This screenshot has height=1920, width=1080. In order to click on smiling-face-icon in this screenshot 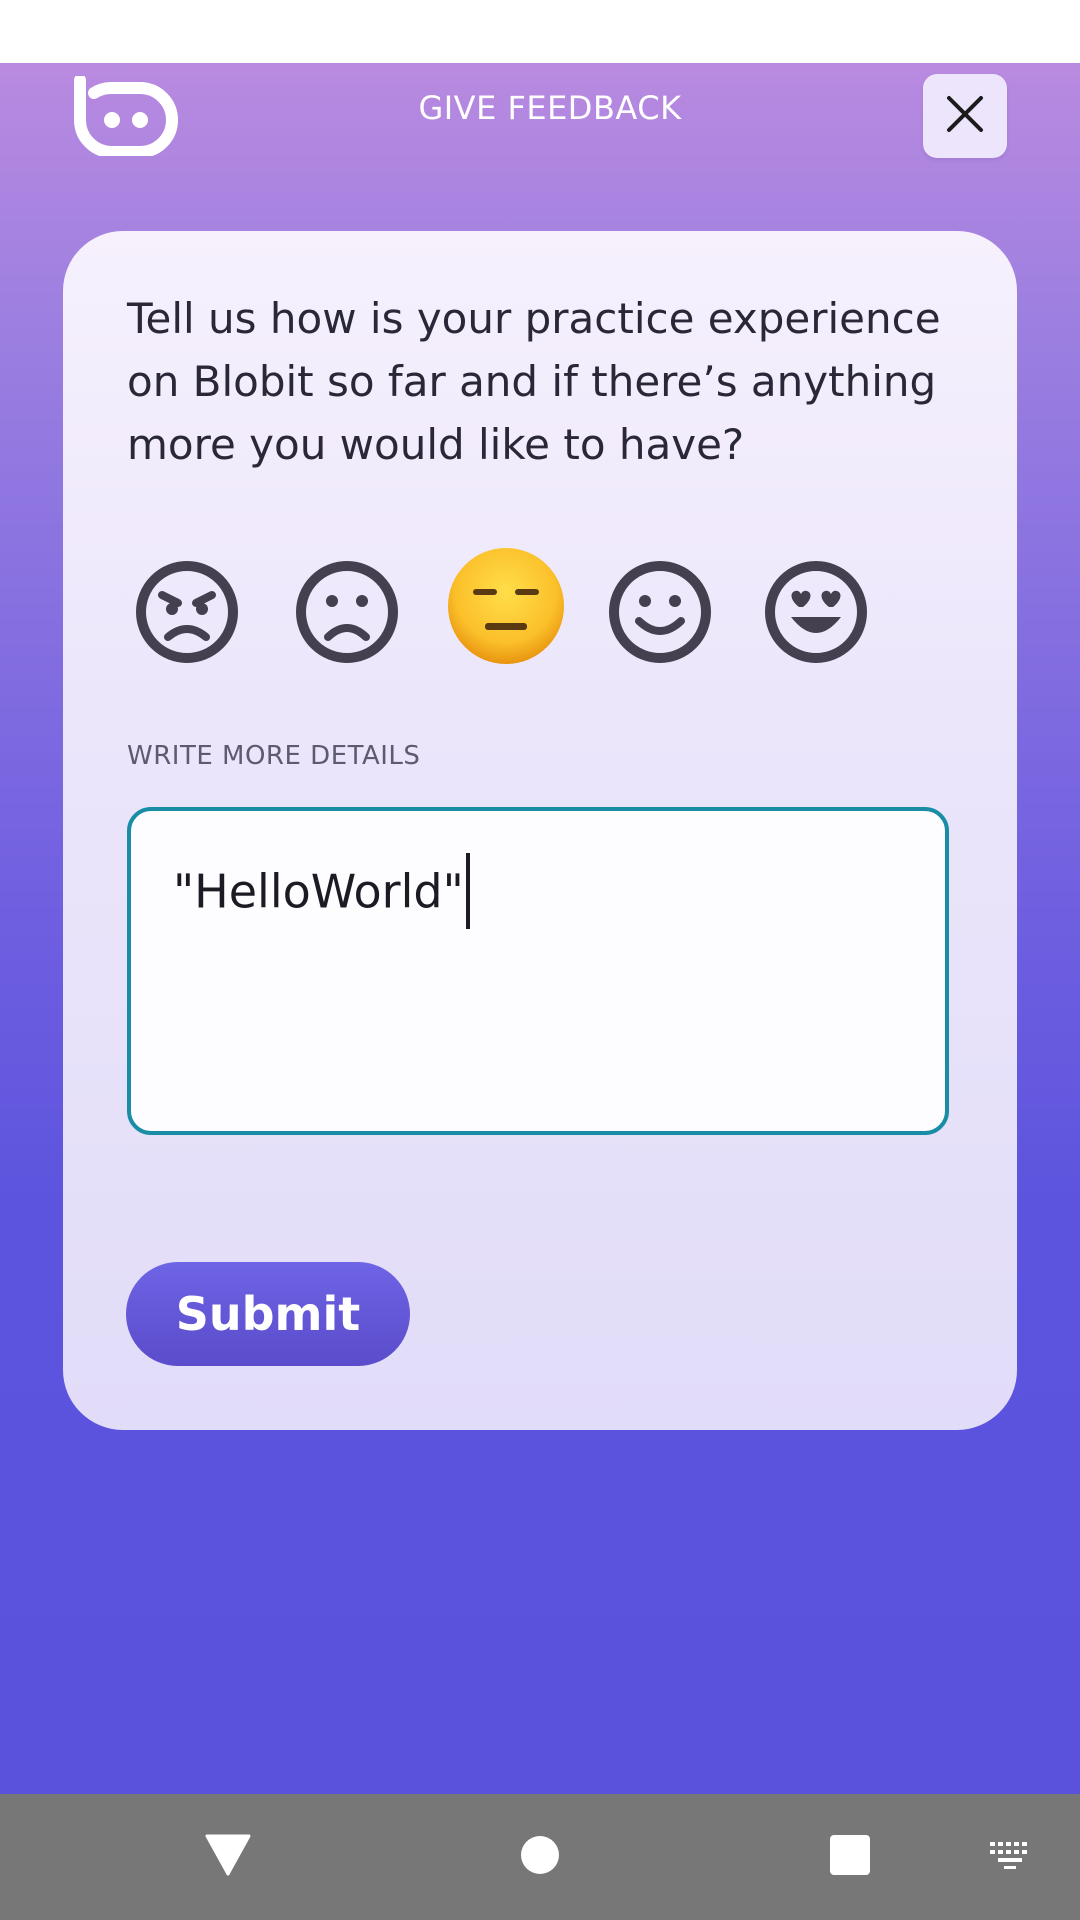, I will do `click(660, 614)`.